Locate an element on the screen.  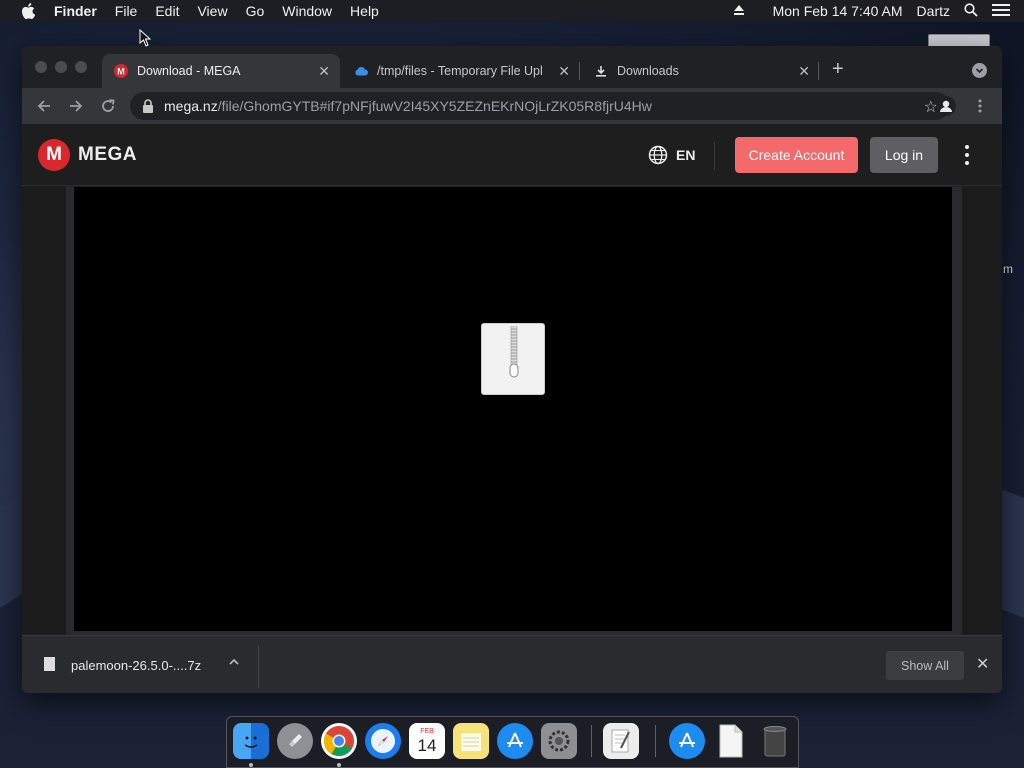
forward-arrow-icon is located at coordinates (76, 106).